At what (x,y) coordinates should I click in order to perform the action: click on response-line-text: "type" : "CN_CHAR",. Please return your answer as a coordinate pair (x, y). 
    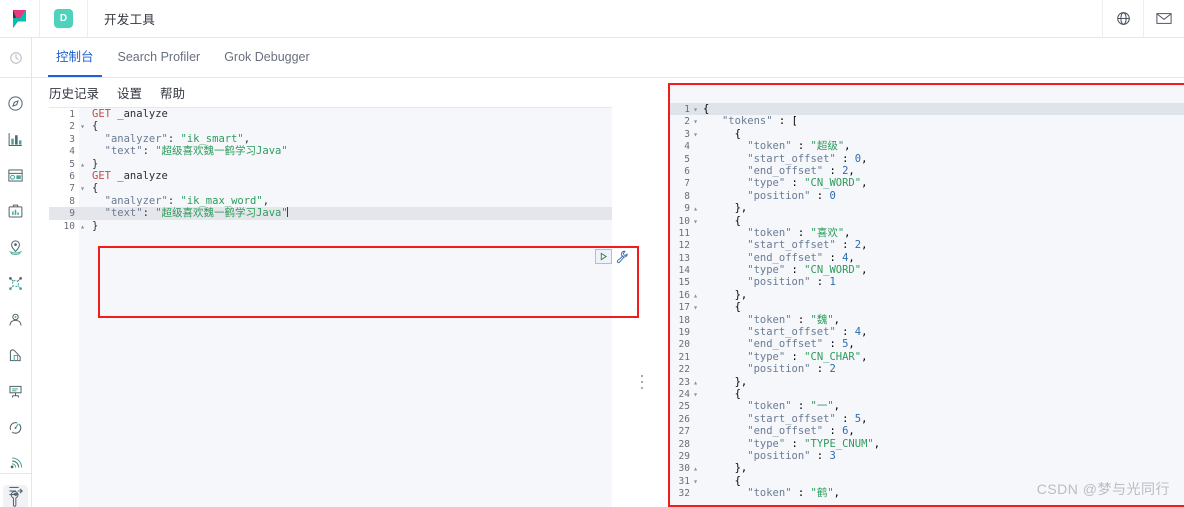
    Looking at the image, I should click on (807, 356).